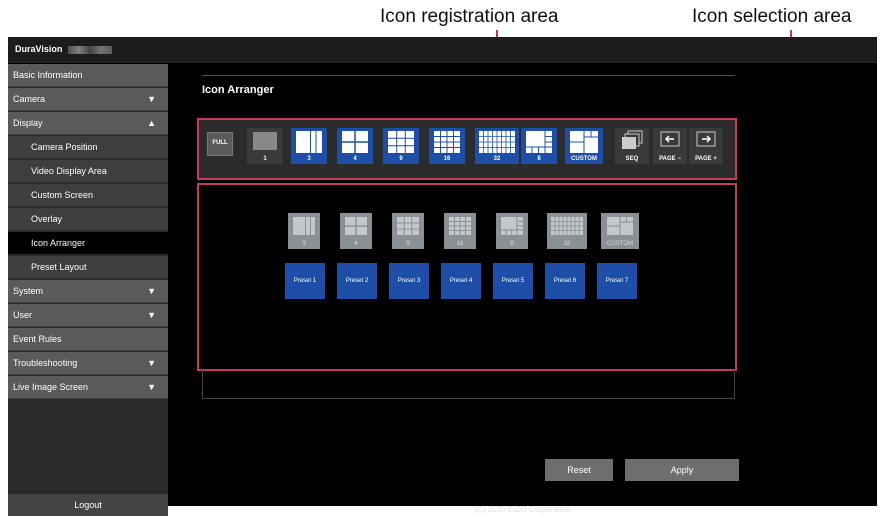 The image size is (892, 516). Describe the element at coordinates (45, 363) in the screenshot. I see `sidebar-item-label: Troubleshooting` at that location.